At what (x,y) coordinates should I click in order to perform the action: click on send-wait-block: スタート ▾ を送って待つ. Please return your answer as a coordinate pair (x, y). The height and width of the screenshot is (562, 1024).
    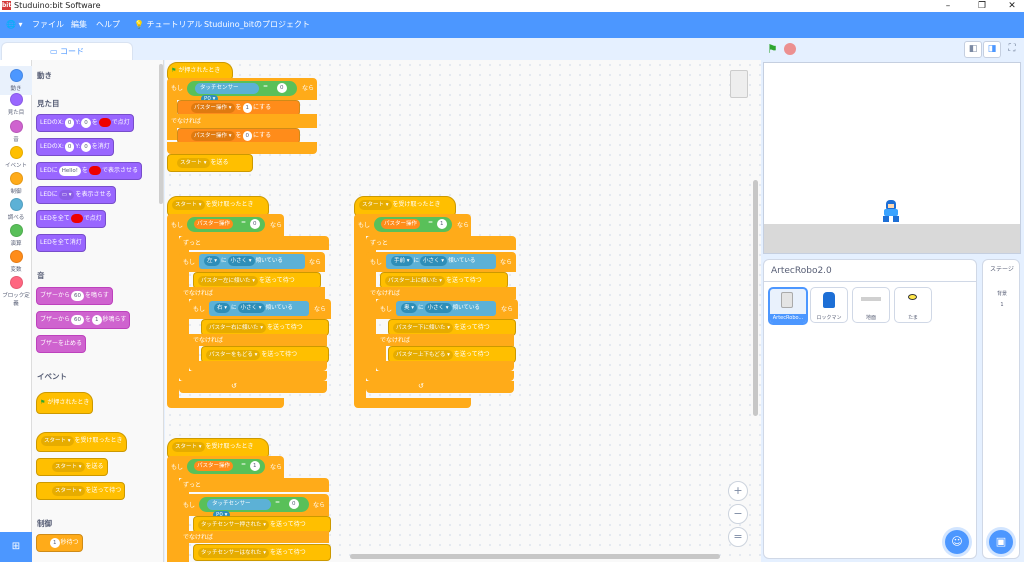
    Looking at the image, I should click on (81, 491).